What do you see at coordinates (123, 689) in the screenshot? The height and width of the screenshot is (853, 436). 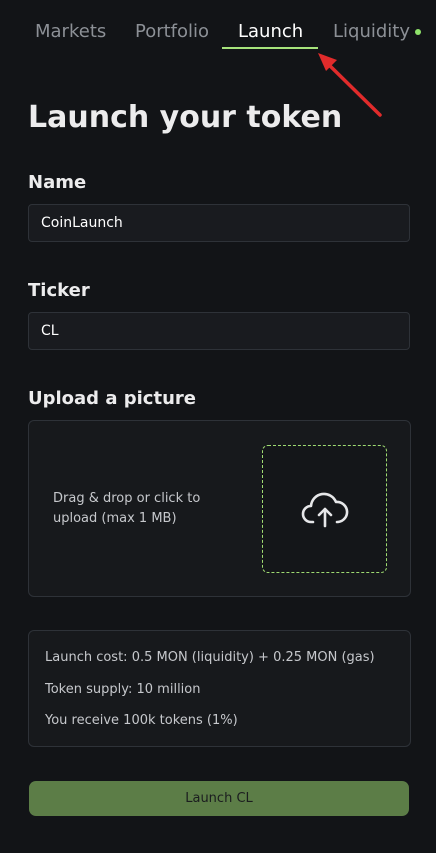 I see `token-supply-text: Token supply: 10 million` at bounding box center [123, 689].